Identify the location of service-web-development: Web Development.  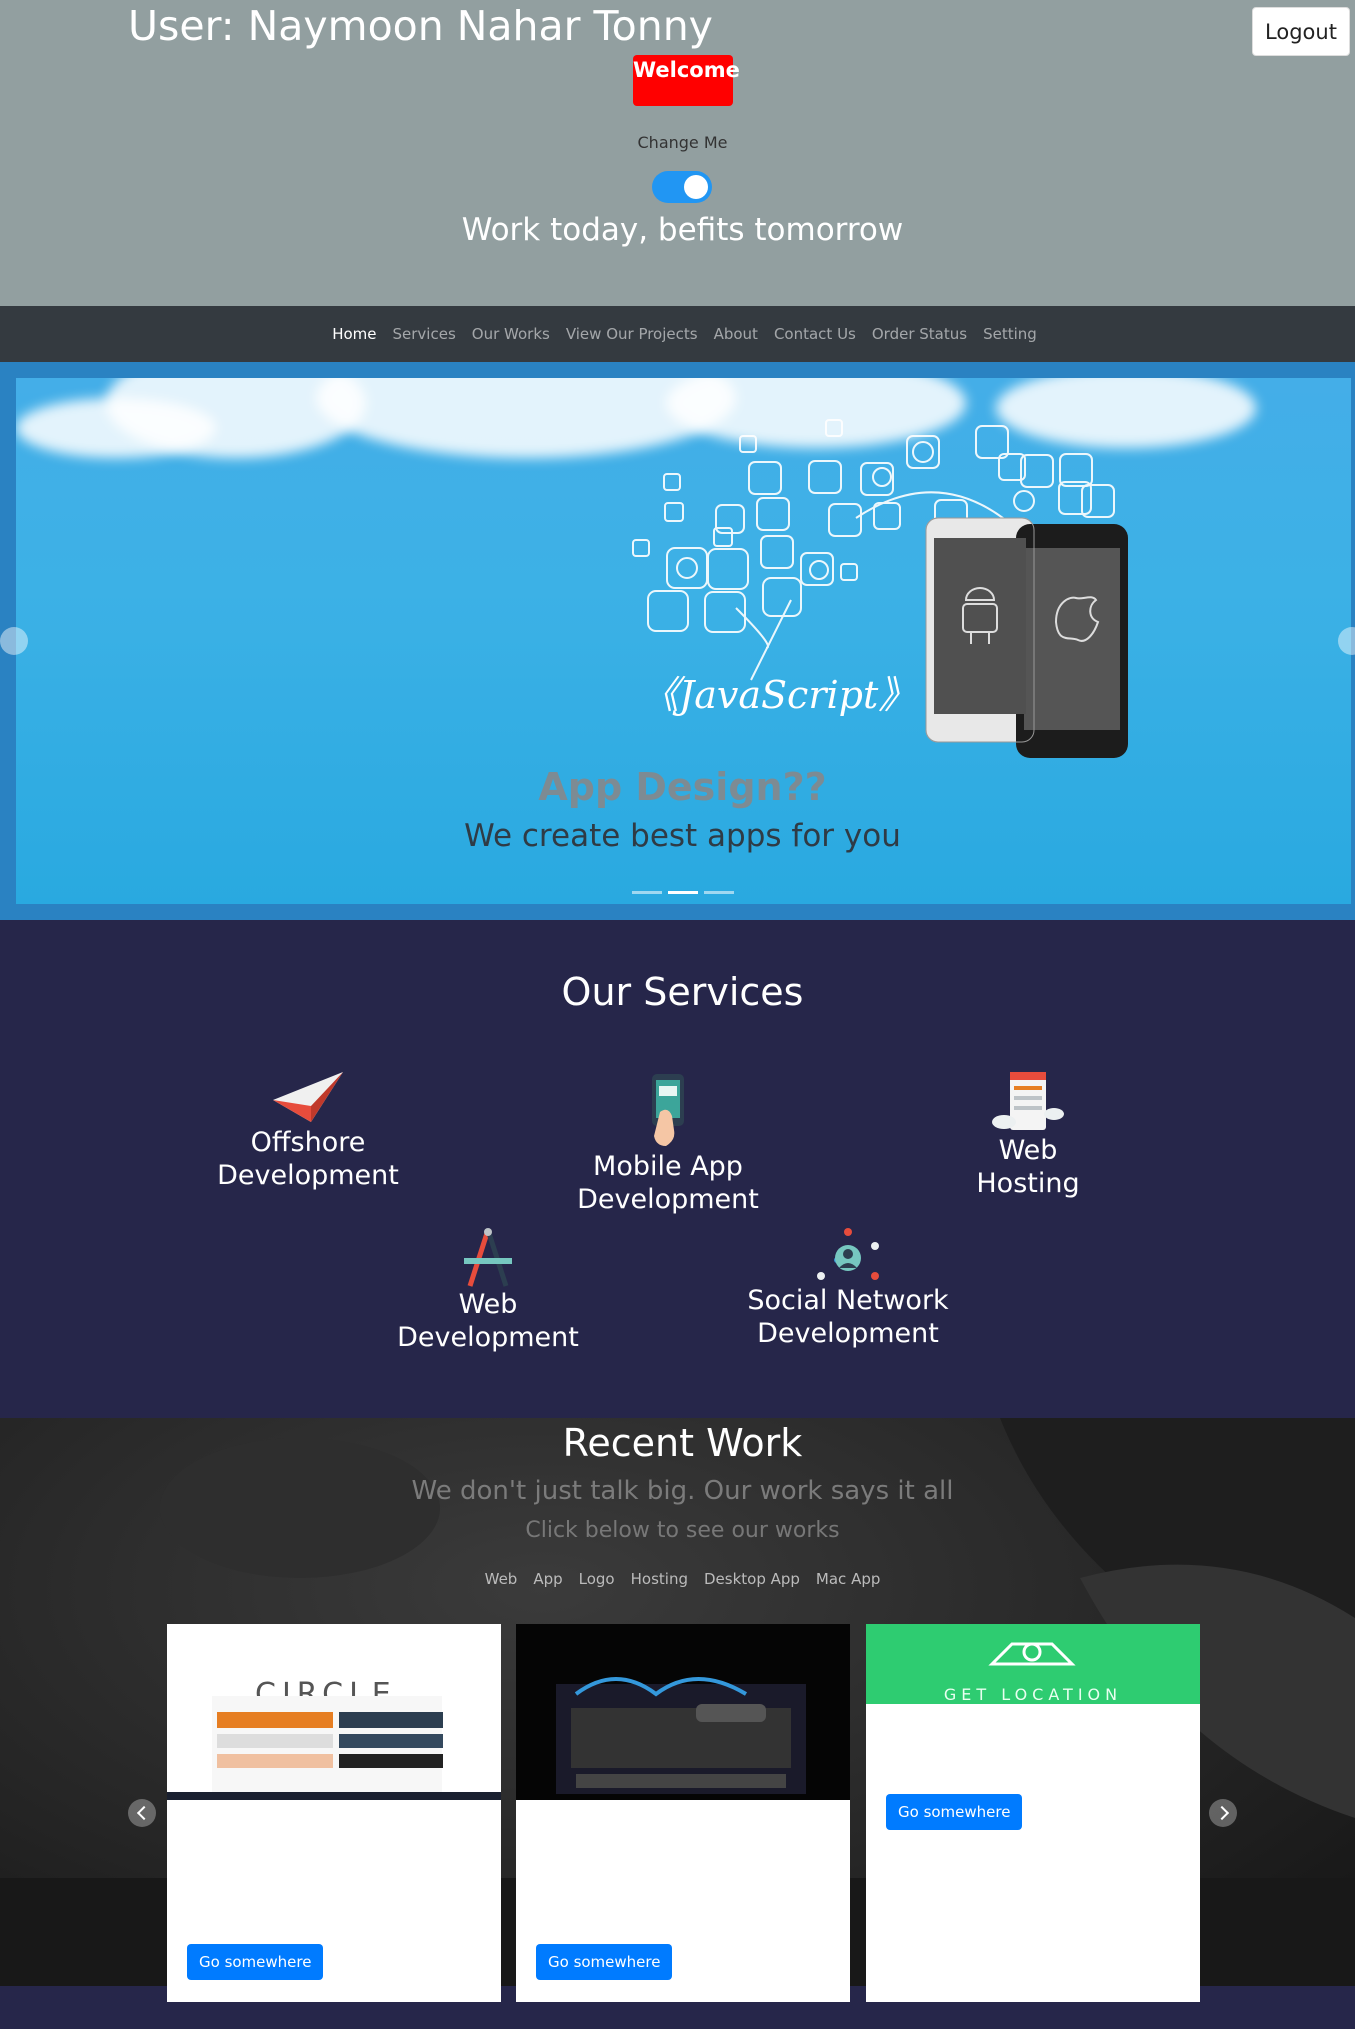
(488, 1290).